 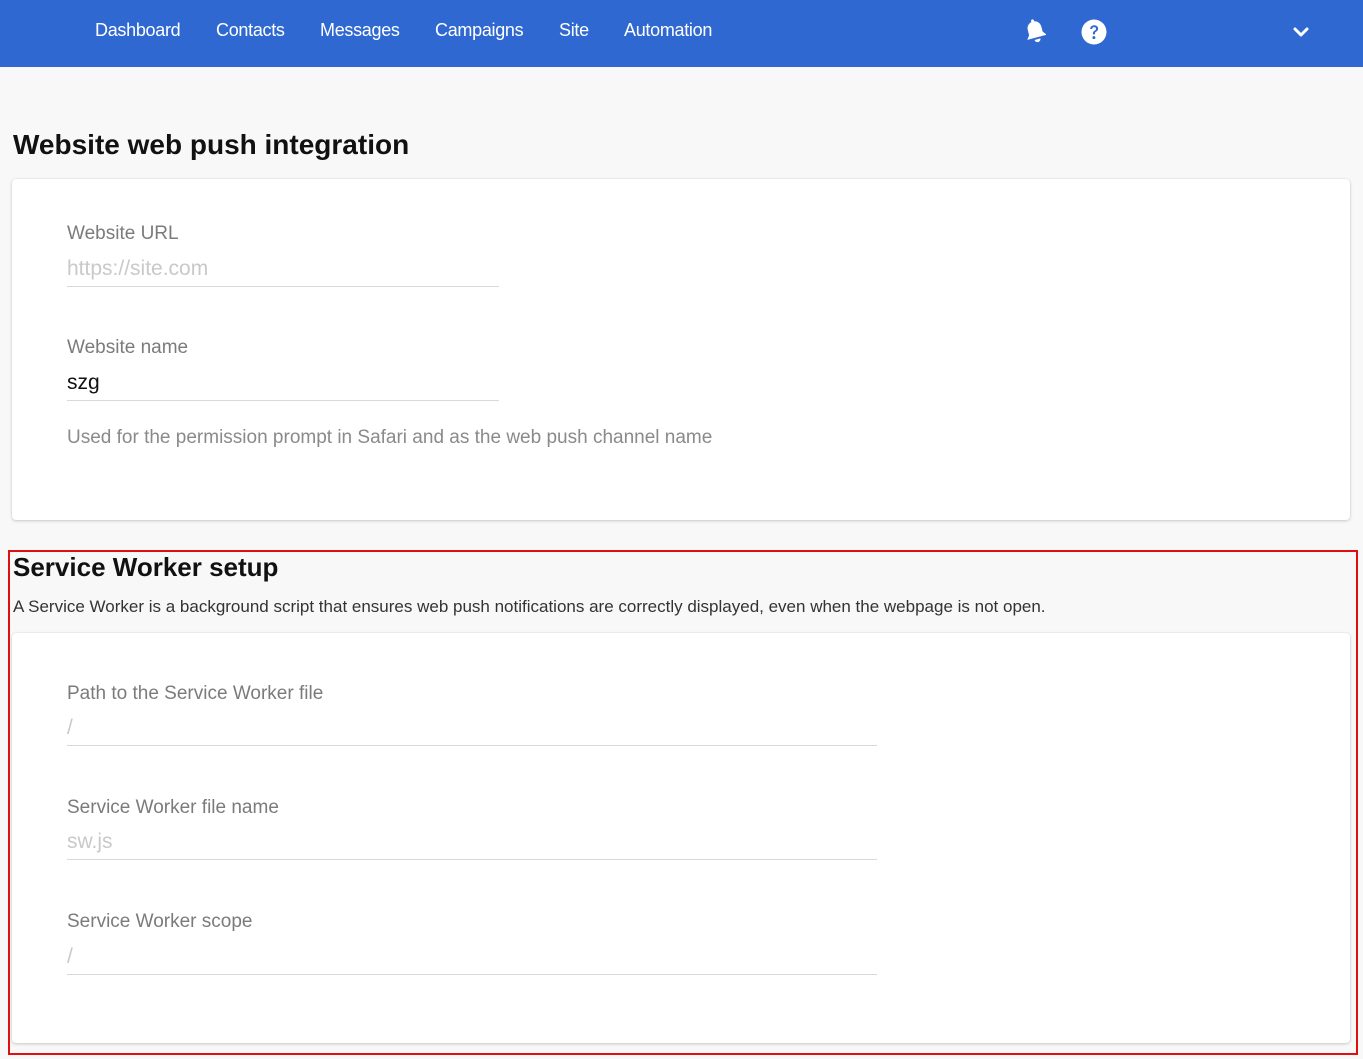 I want to click on website-name-label: Website name, so click(x=128, y=347).